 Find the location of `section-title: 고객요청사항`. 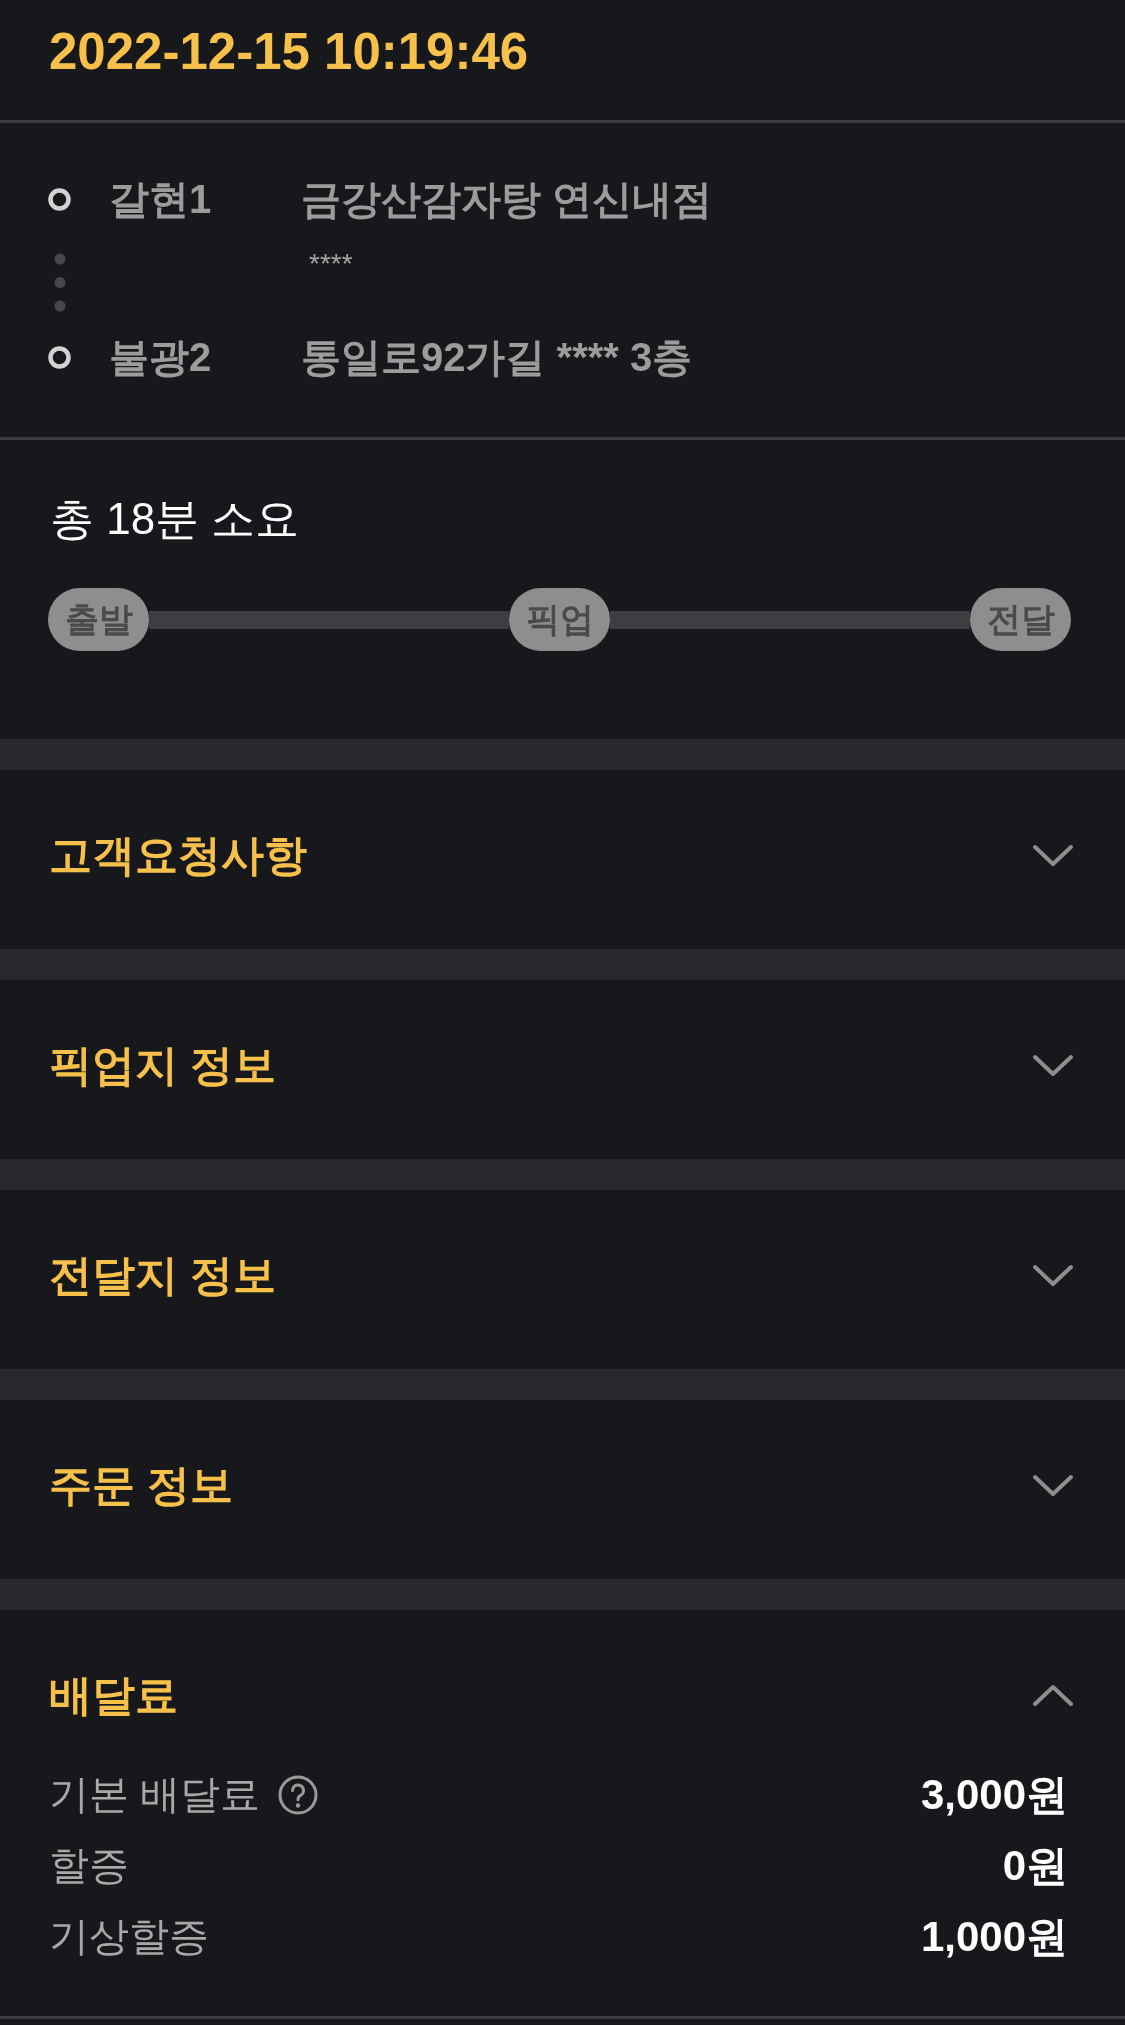

section-title: 고객요청사항 is located at coordinates (178, 855).